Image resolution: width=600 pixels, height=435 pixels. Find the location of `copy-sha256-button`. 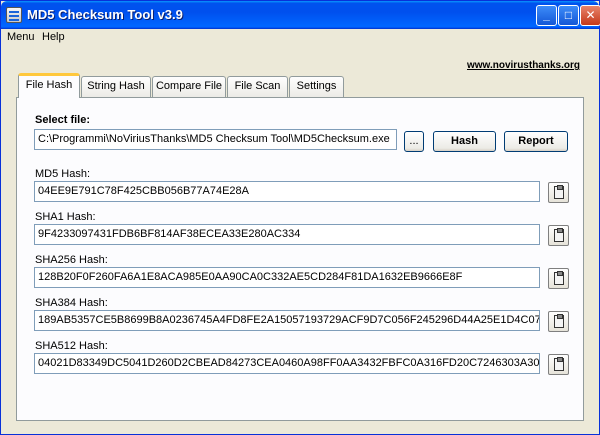

copy-sha256-button is located at coordinates (558, 278).